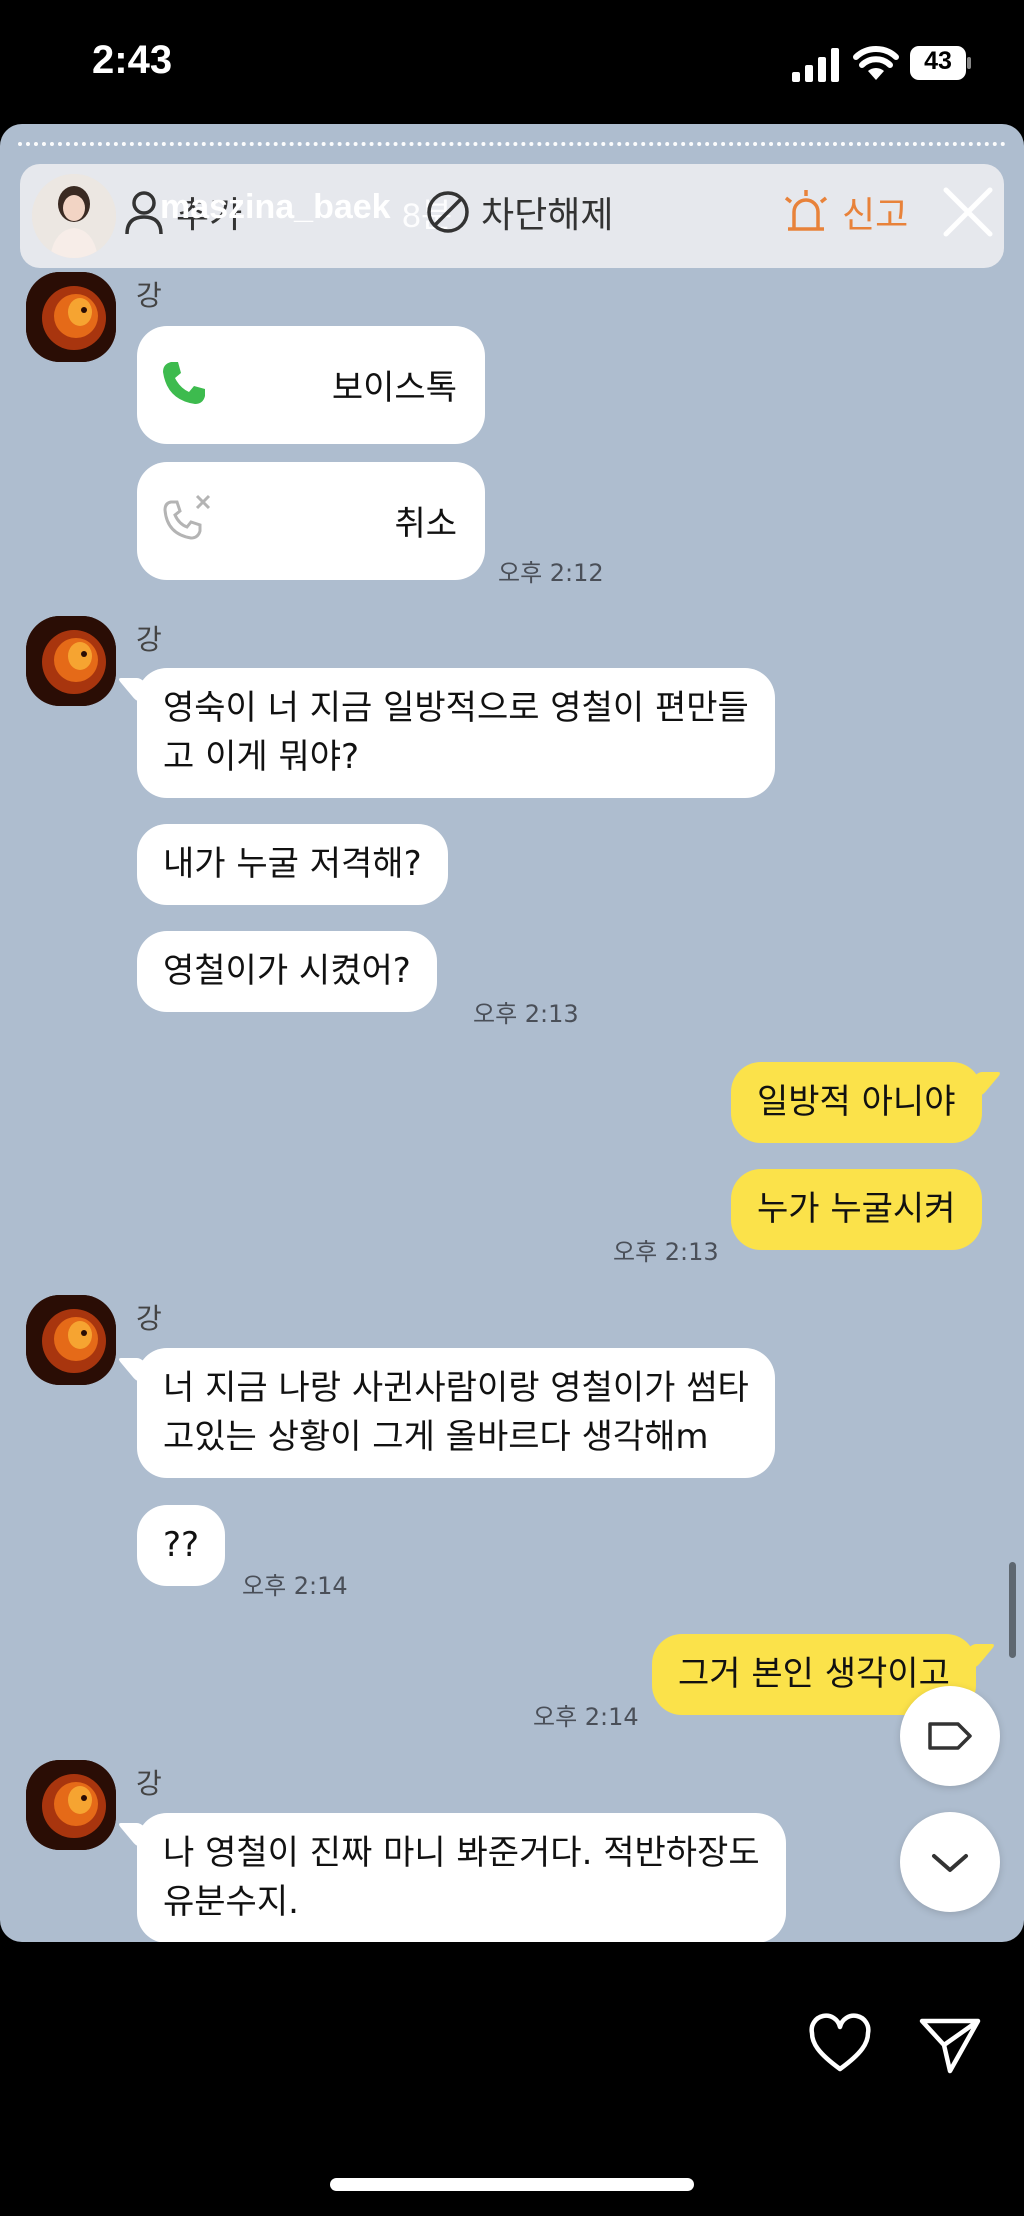 The height and width of the screenshot is (2216, 1024). Describe the element at coordinates (292, 864) in the screenshot. I see `incoming-message-bubble: 내가 누굴 저격해?` at that location.